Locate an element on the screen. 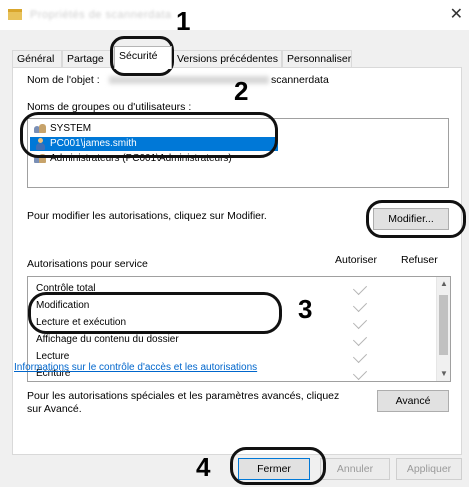  scroll-down-icon: ▼ is located at coordinates (444, 373).